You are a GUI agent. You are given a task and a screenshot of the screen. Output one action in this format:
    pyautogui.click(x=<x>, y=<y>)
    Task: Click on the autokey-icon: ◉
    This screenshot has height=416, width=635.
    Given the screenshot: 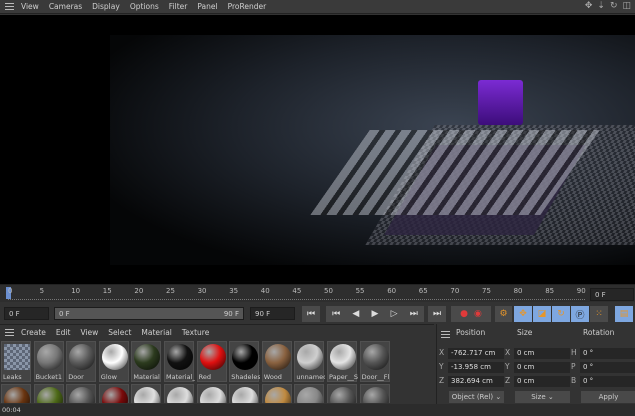 What is the action you would take?
    pyautogui.click(x=478, y=314)
    